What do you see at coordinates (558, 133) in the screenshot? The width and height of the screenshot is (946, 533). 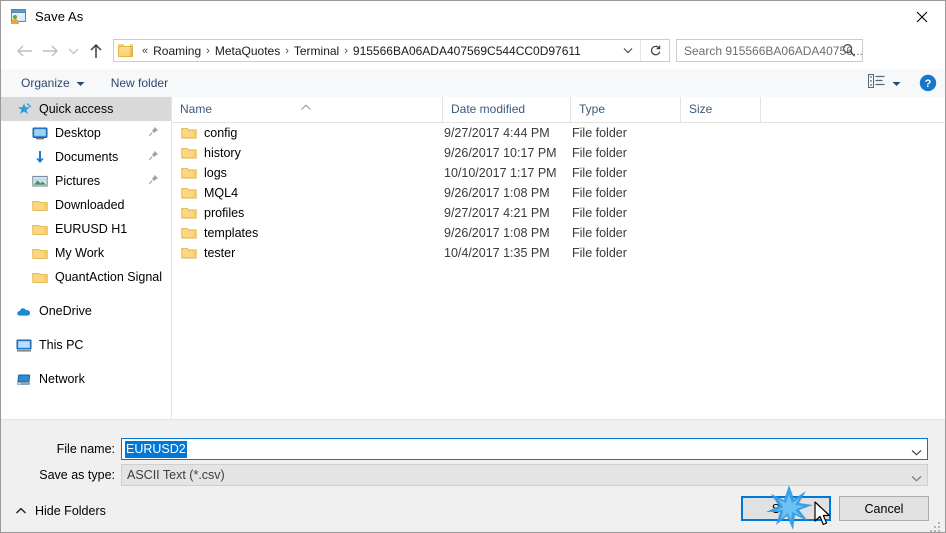 I see `table-row: config 9/27/2017 4:44 PM File folder` at bounding box center [558, 133].